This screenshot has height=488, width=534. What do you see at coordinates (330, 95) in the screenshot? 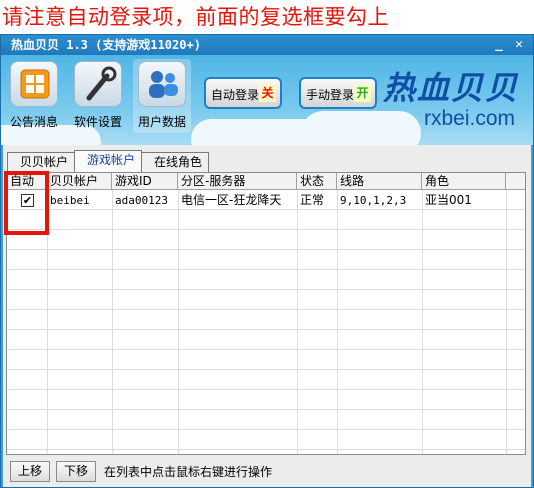
I see `manual-login-label: 手动登录` at bounding box center [330, 95].